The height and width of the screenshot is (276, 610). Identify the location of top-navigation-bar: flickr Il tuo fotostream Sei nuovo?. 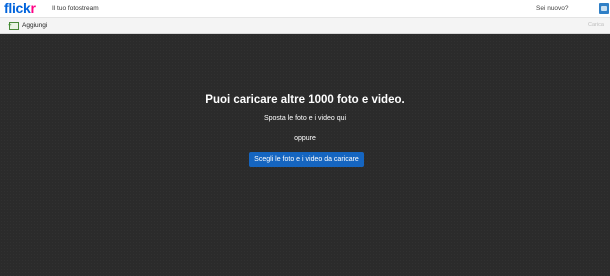
(305, 9).